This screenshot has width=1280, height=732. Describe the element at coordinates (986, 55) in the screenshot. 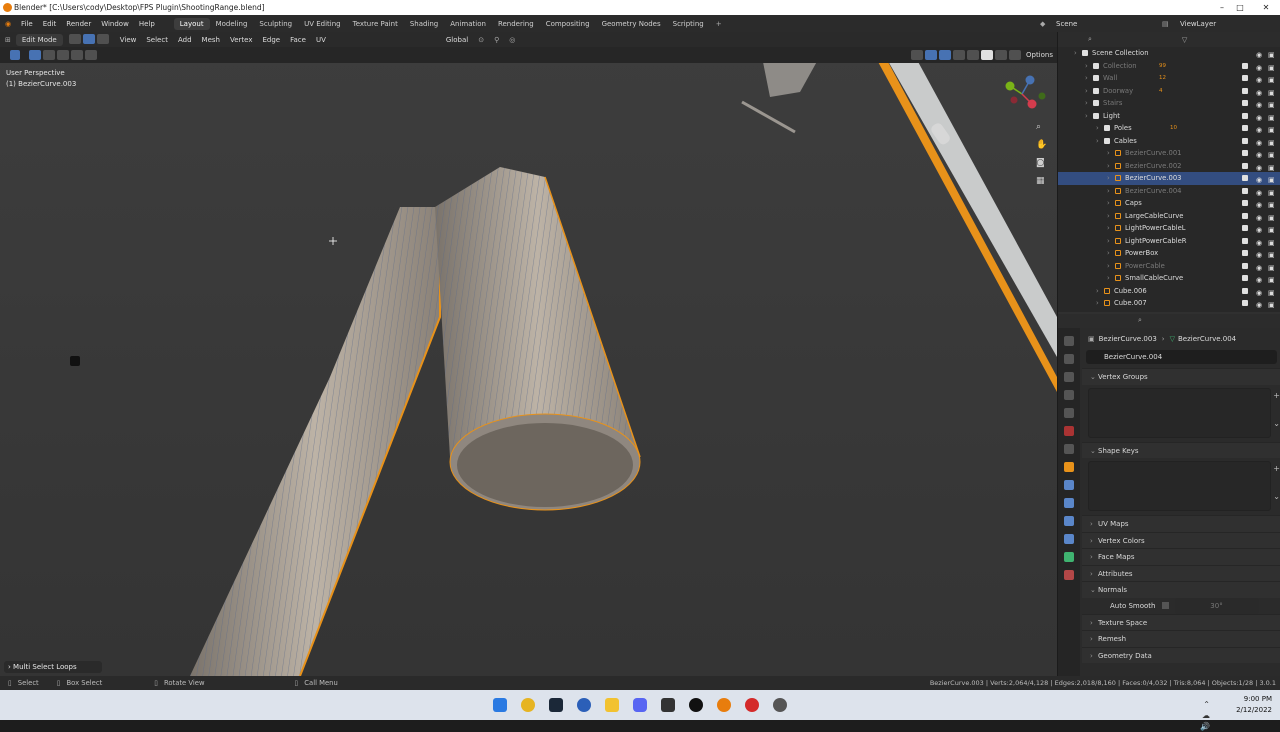

I see `solid-shading-icon` at that location.